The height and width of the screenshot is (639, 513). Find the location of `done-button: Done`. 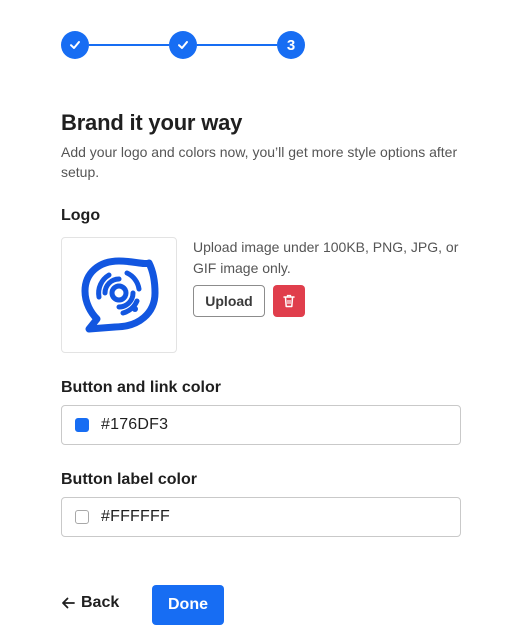

done-button: Done is located at coordinates (188, 605).